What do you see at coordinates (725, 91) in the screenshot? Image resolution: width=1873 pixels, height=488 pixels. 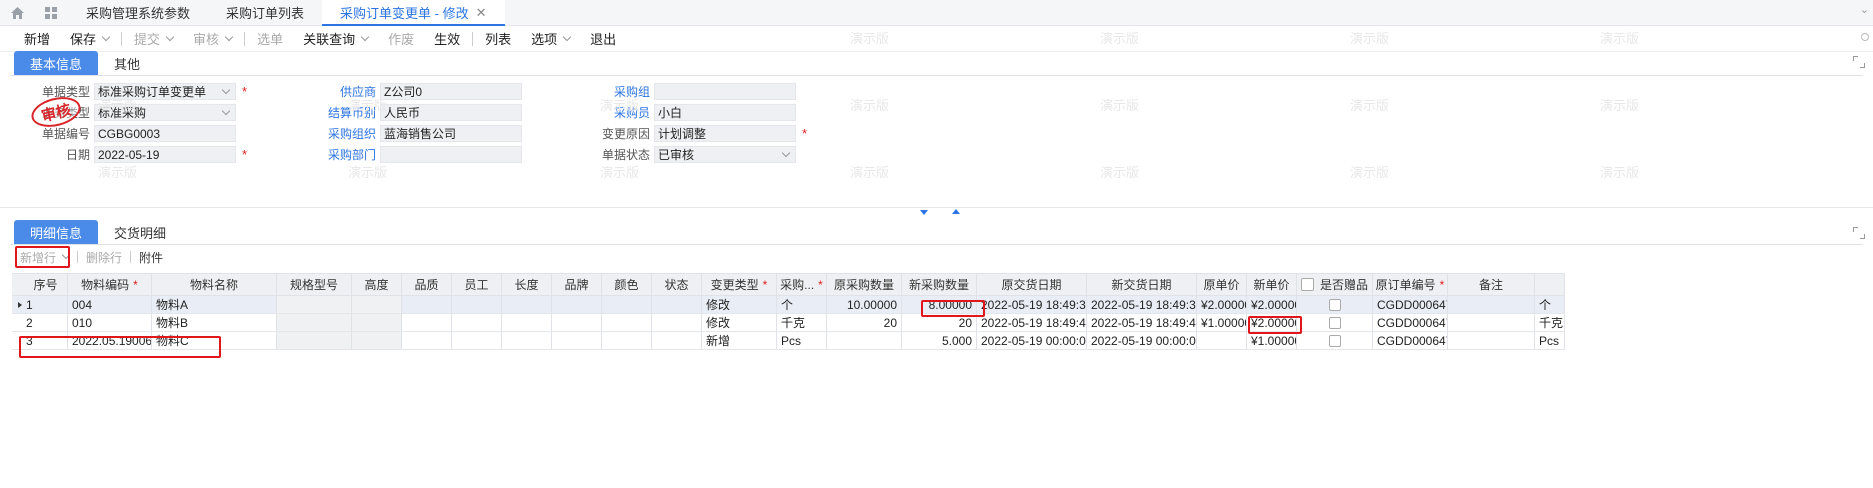 I see `purchase-group-field` at bounding box center [725, 91].